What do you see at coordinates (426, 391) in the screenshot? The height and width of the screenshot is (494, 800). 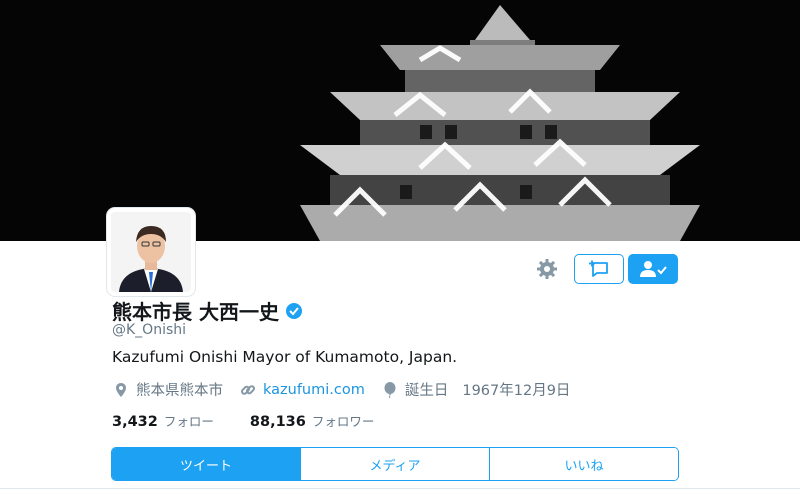 I see `birthday-label: 誕生日` at bounding box center [426, 391].